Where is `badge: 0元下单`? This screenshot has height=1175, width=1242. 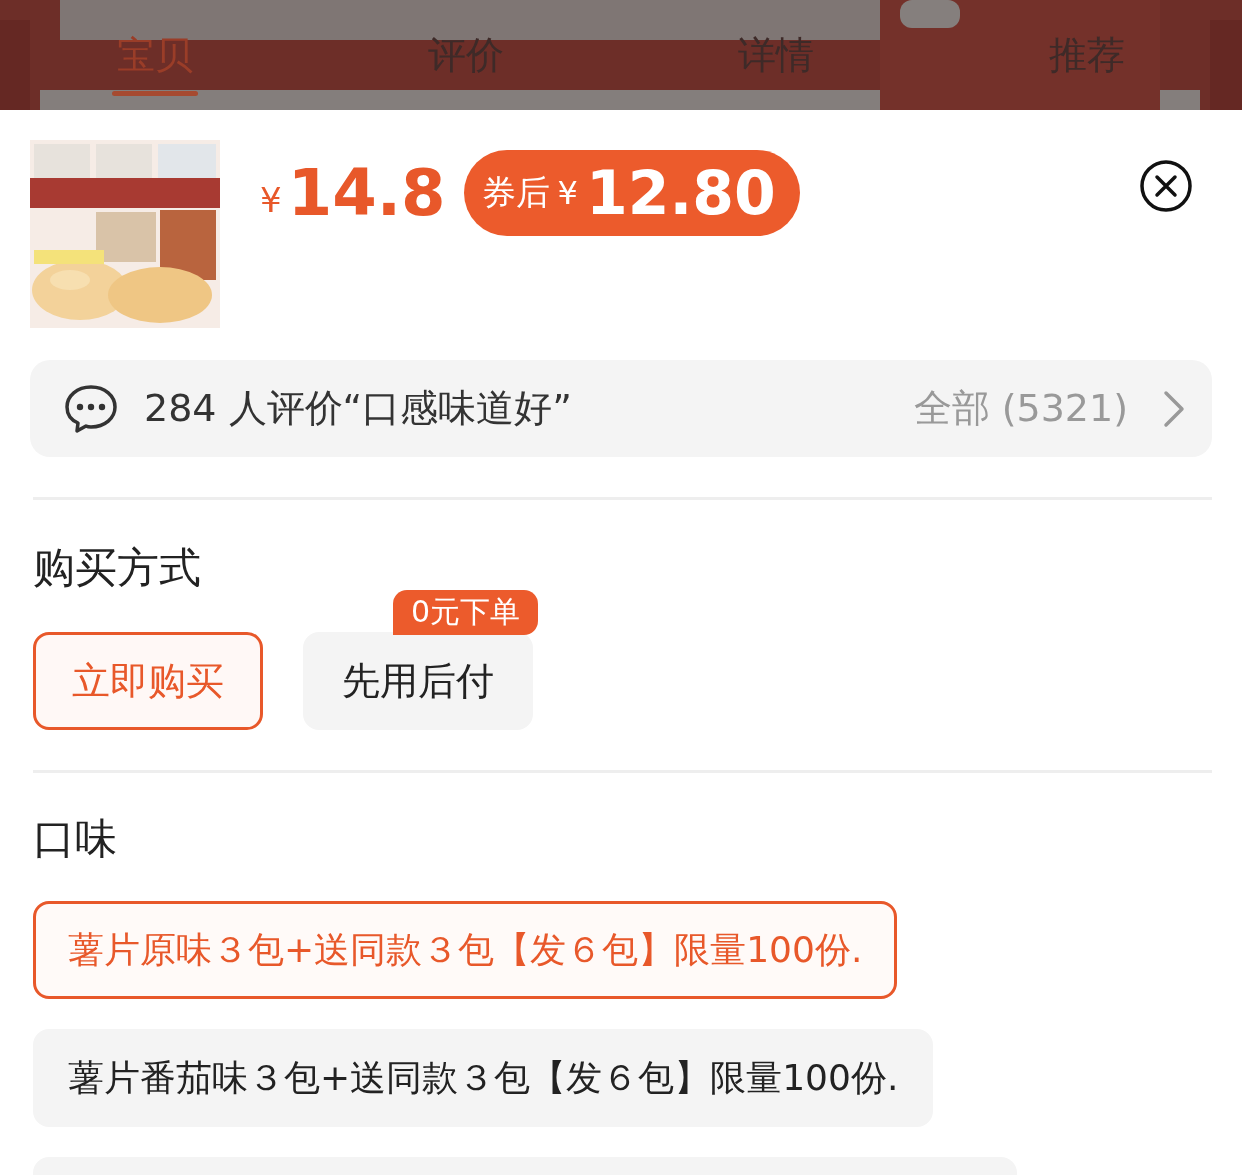
badge: 0元下单 is located at coordinates (466, 612).